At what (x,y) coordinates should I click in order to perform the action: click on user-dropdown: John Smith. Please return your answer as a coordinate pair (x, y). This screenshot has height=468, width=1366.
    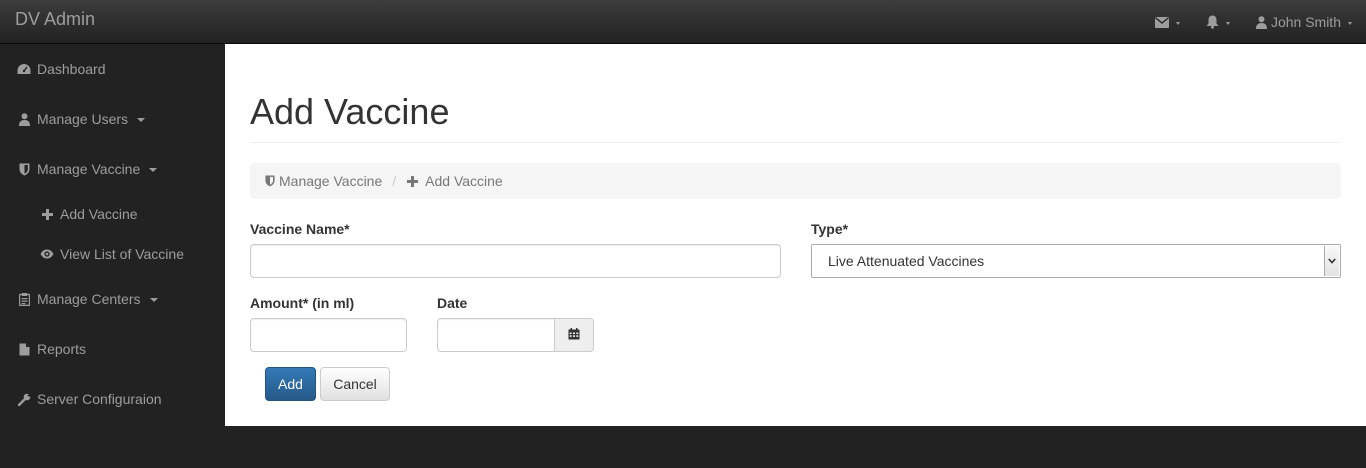
    Looking at the image, I should click on (1303, 22).